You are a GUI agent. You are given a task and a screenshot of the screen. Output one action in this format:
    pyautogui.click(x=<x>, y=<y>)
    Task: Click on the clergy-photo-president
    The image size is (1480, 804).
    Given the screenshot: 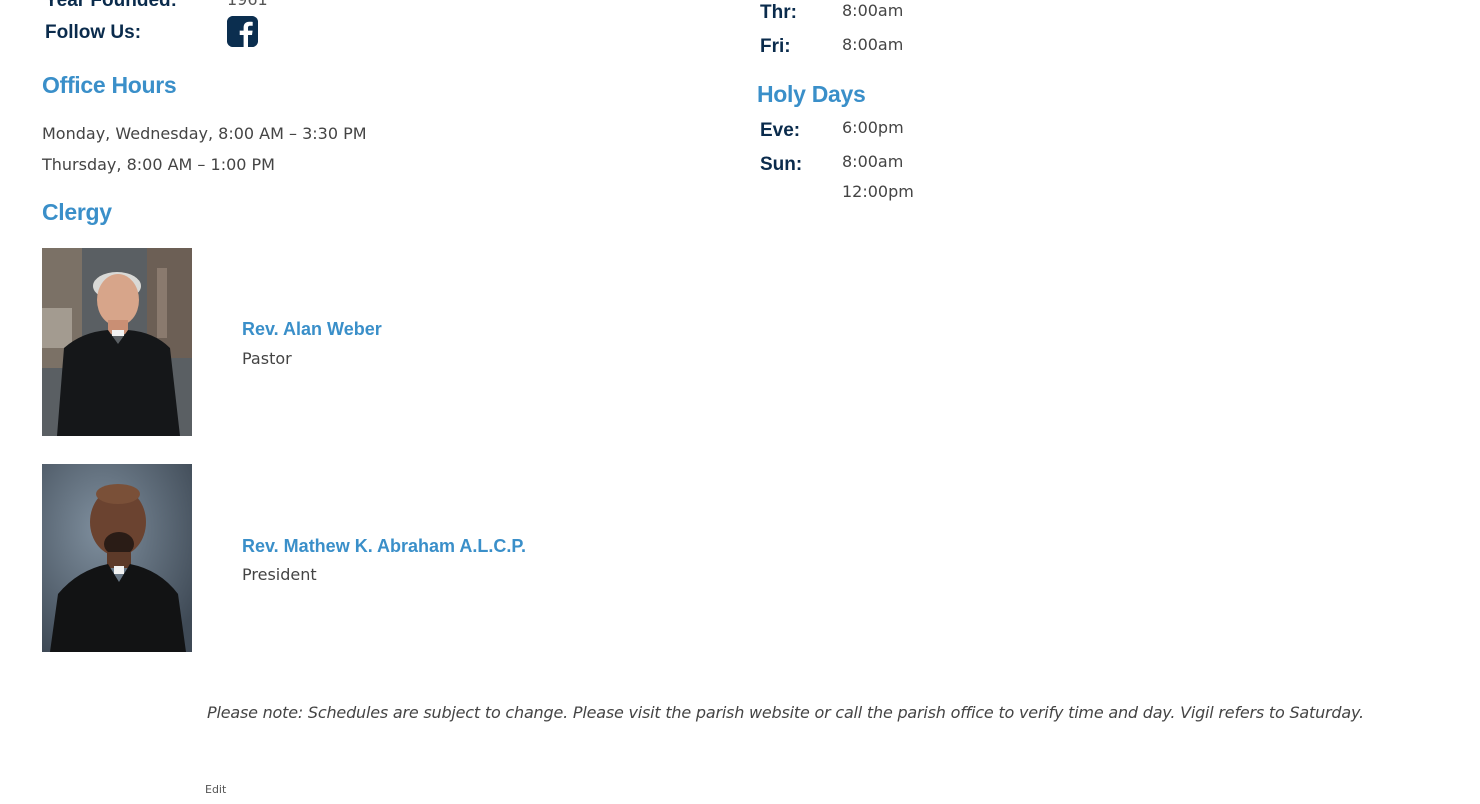 What is the action you would take?
    pyautogui.click(x=117, y=558)
    